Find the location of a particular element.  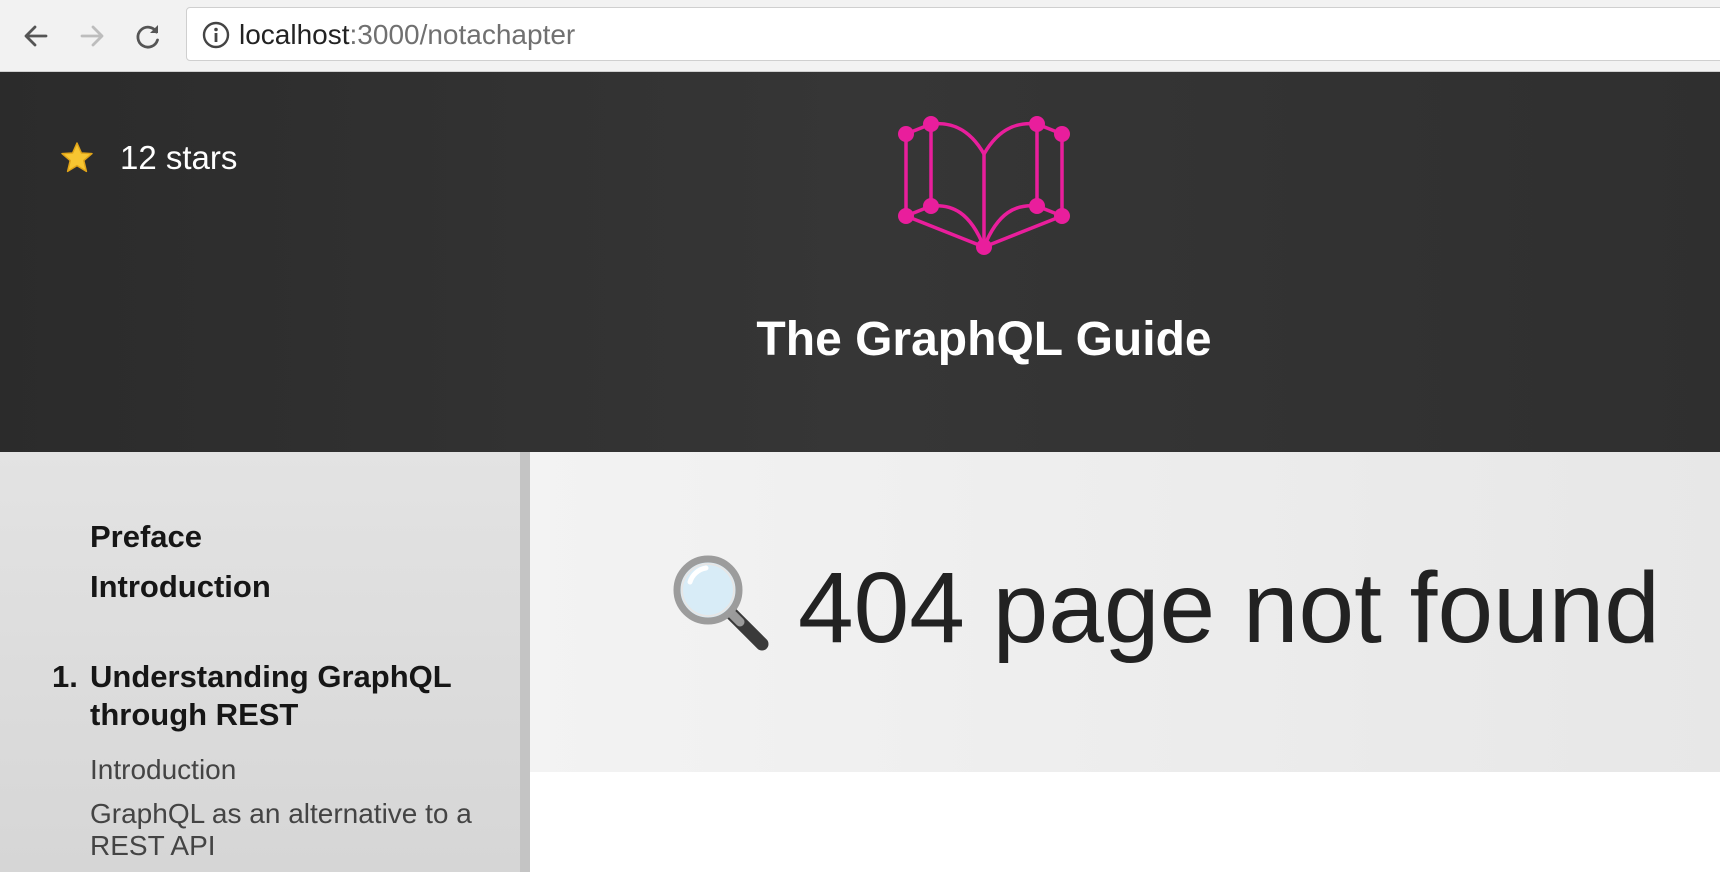

forward-button is located at coordinates (92, 36).